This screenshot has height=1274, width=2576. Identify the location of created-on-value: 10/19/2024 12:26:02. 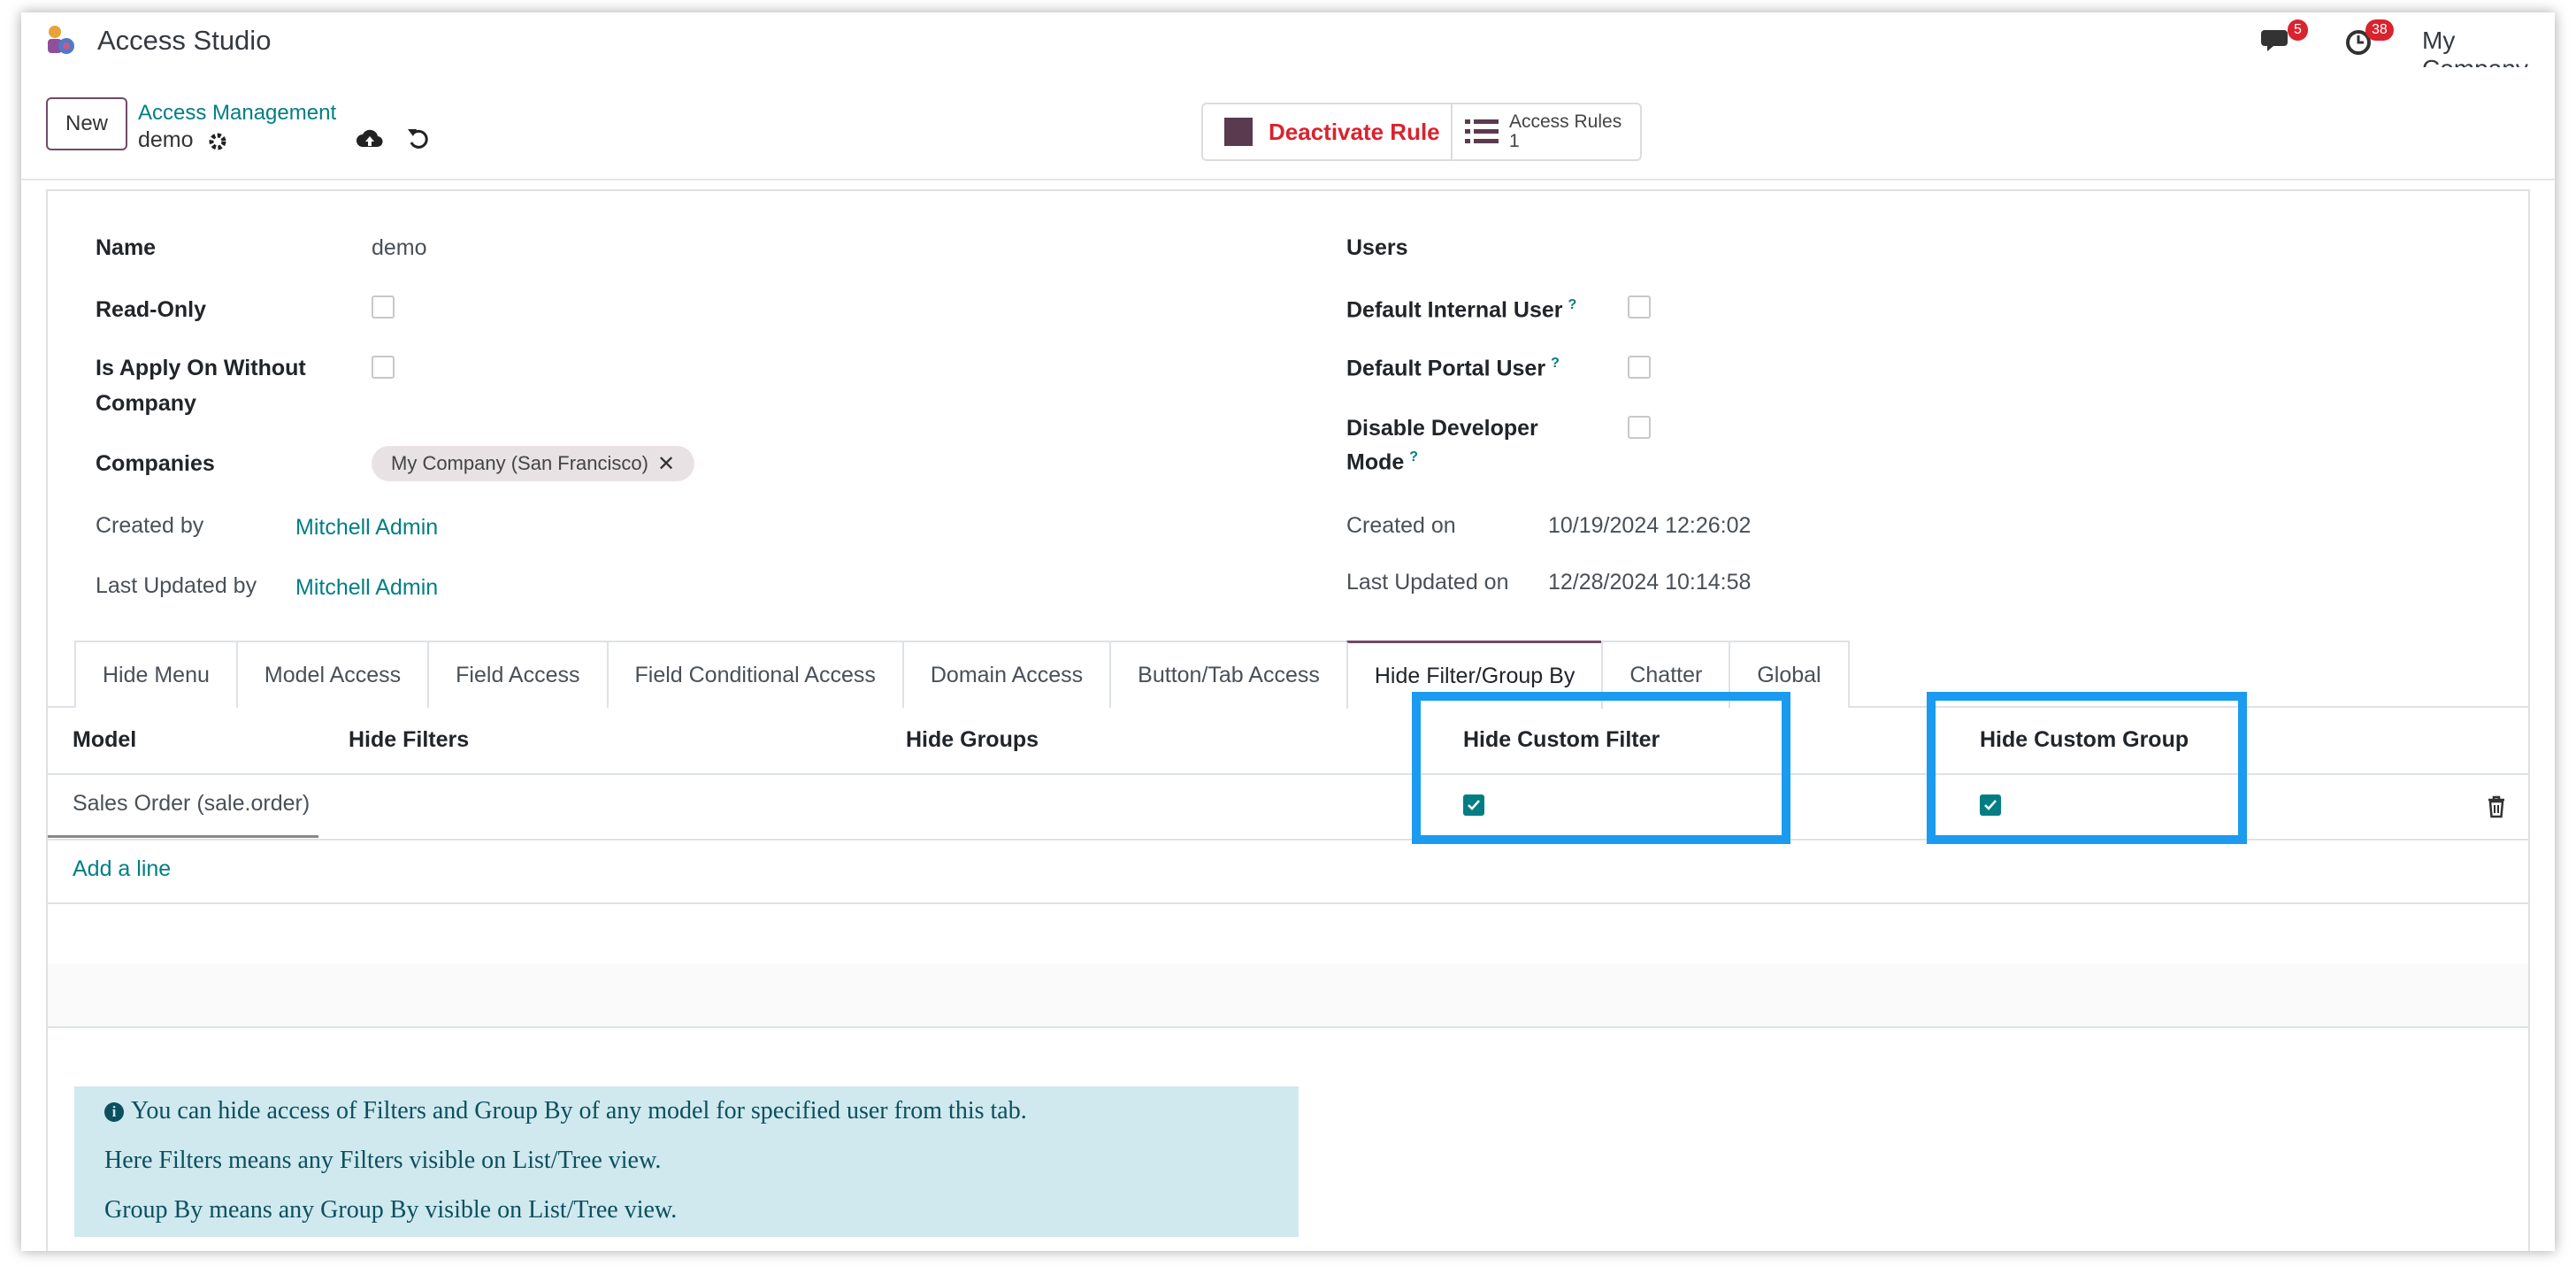
(1650, 525).